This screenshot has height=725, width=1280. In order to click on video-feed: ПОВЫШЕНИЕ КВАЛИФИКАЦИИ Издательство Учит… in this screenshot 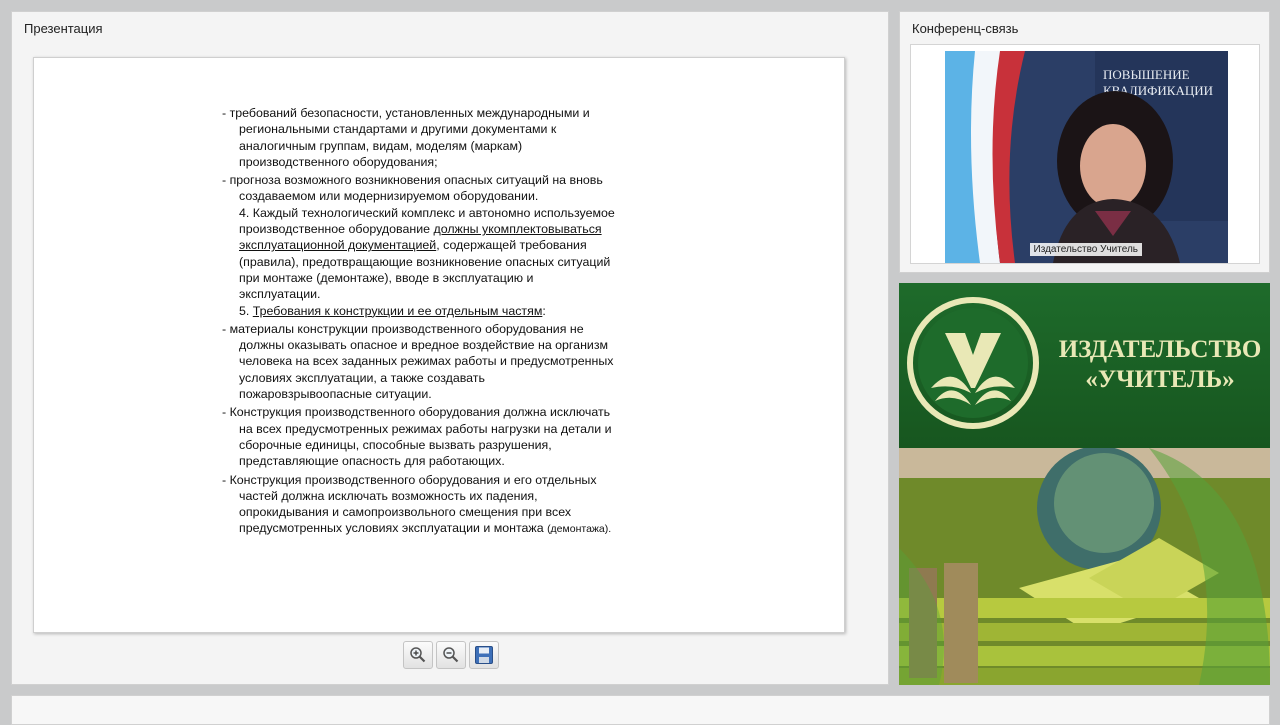, I will do `click(1086, 157)`.